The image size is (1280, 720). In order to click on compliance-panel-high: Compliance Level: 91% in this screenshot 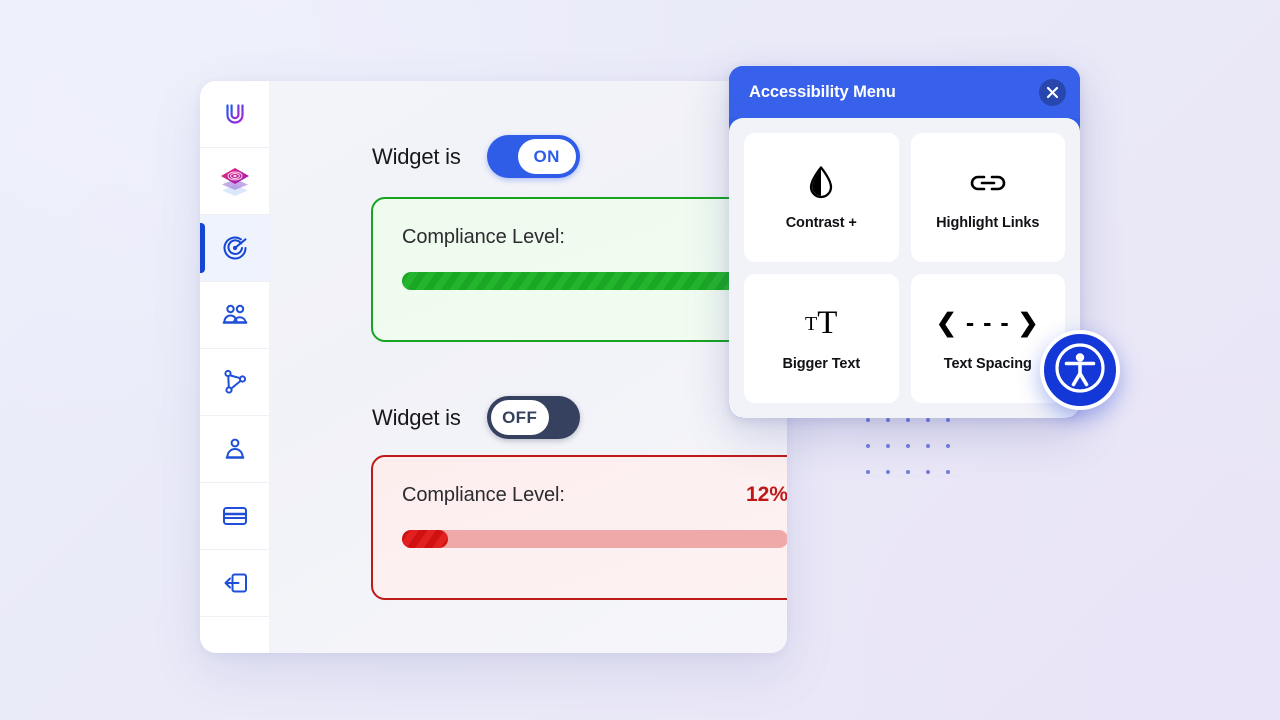, I will do `click(579, 269)`.